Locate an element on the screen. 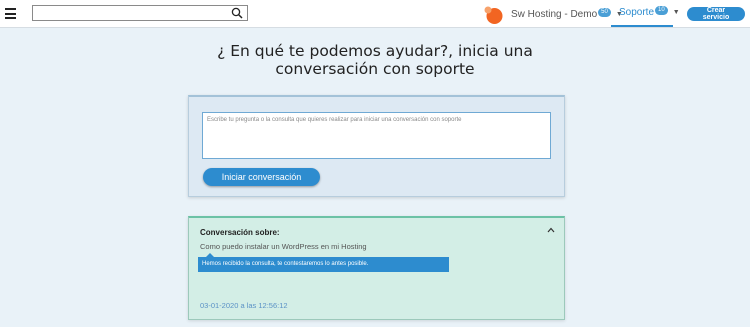 This screenshot has height=327, width=750. account-selector: Sw Hosting - Demo 50 ▼ is located at coordinates (553, 14).